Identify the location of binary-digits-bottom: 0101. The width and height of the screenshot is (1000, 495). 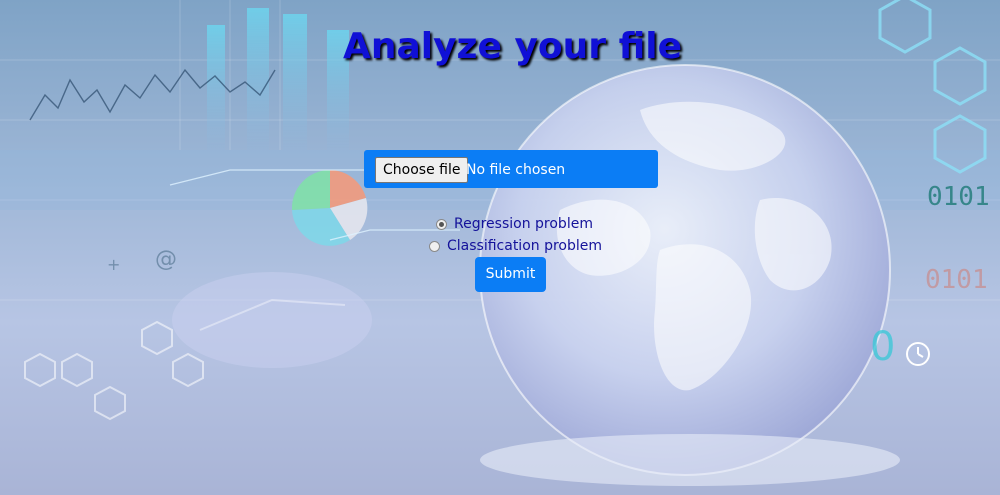
(956, 280).